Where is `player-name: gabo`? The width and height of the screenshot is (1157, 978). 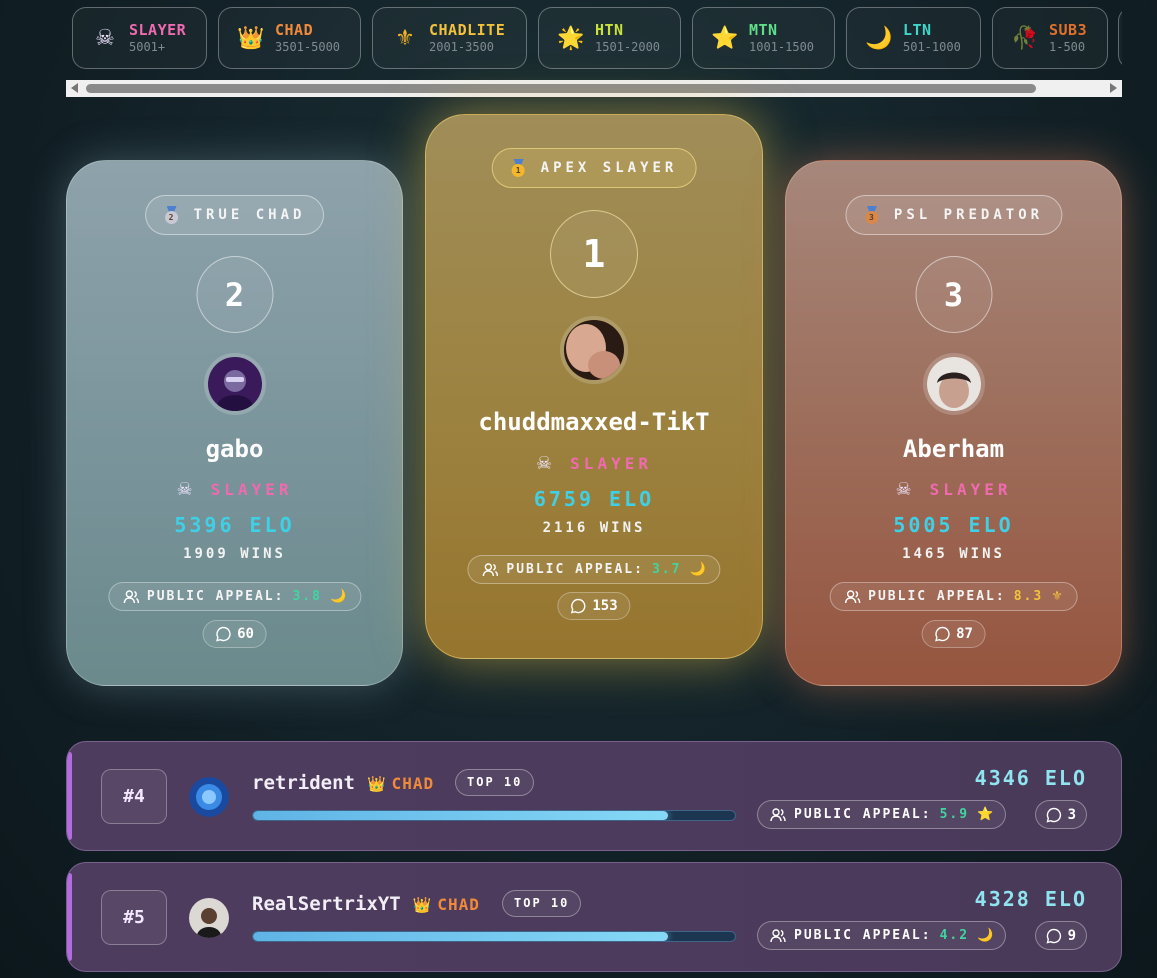 player-name: gabo is located at coordinates (234, 449).